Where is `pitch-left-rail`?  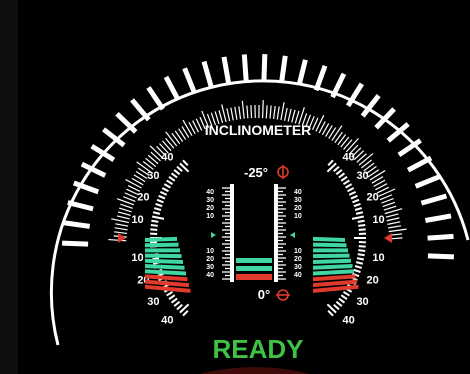
pitch-left-rail is located at coordinates (232, 233).